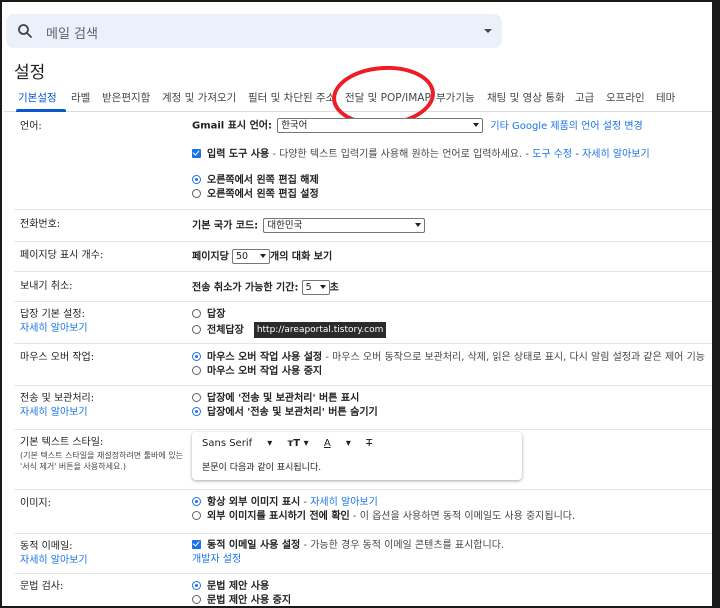 This screenshot has height=608, width=720. What do you see at coordinates (283, 398) in the screenshot?
I see `send-archive-show-label: 답장에 '전송 및 보관처리' 버튼 표시` at bounding box center [283, 398].